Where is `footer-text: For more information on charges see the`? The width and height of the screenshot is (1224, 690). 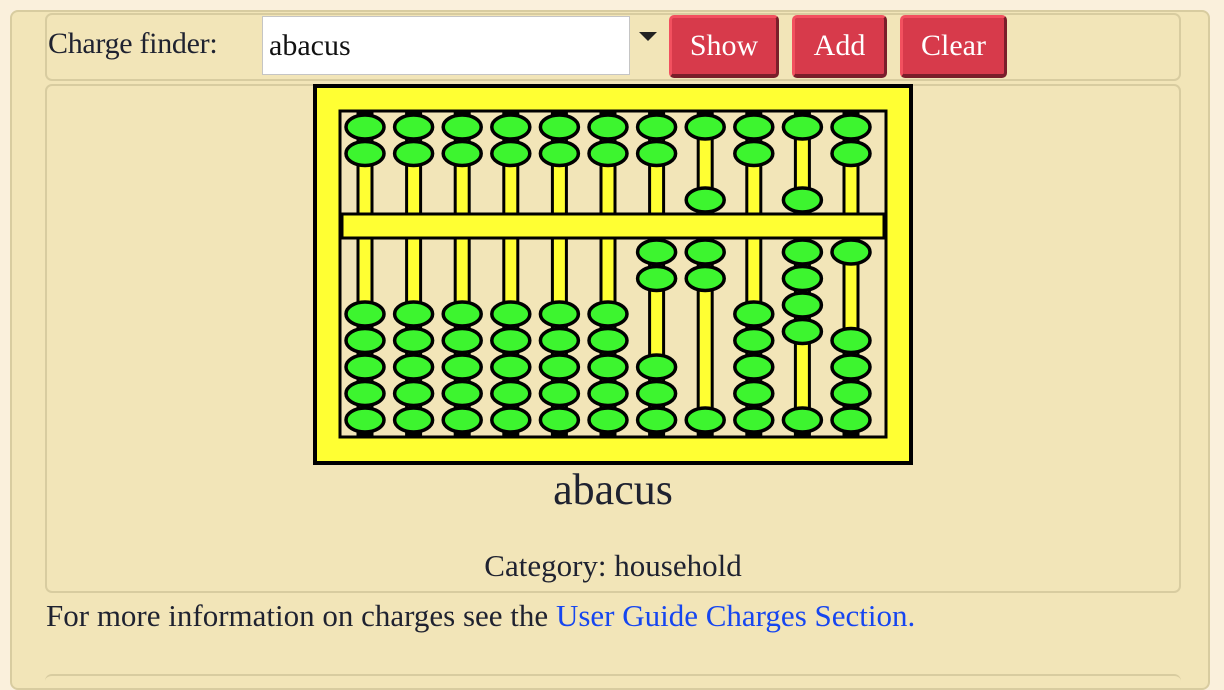
footer-text: For more information on charges see the is located at coordinates (301, 615).